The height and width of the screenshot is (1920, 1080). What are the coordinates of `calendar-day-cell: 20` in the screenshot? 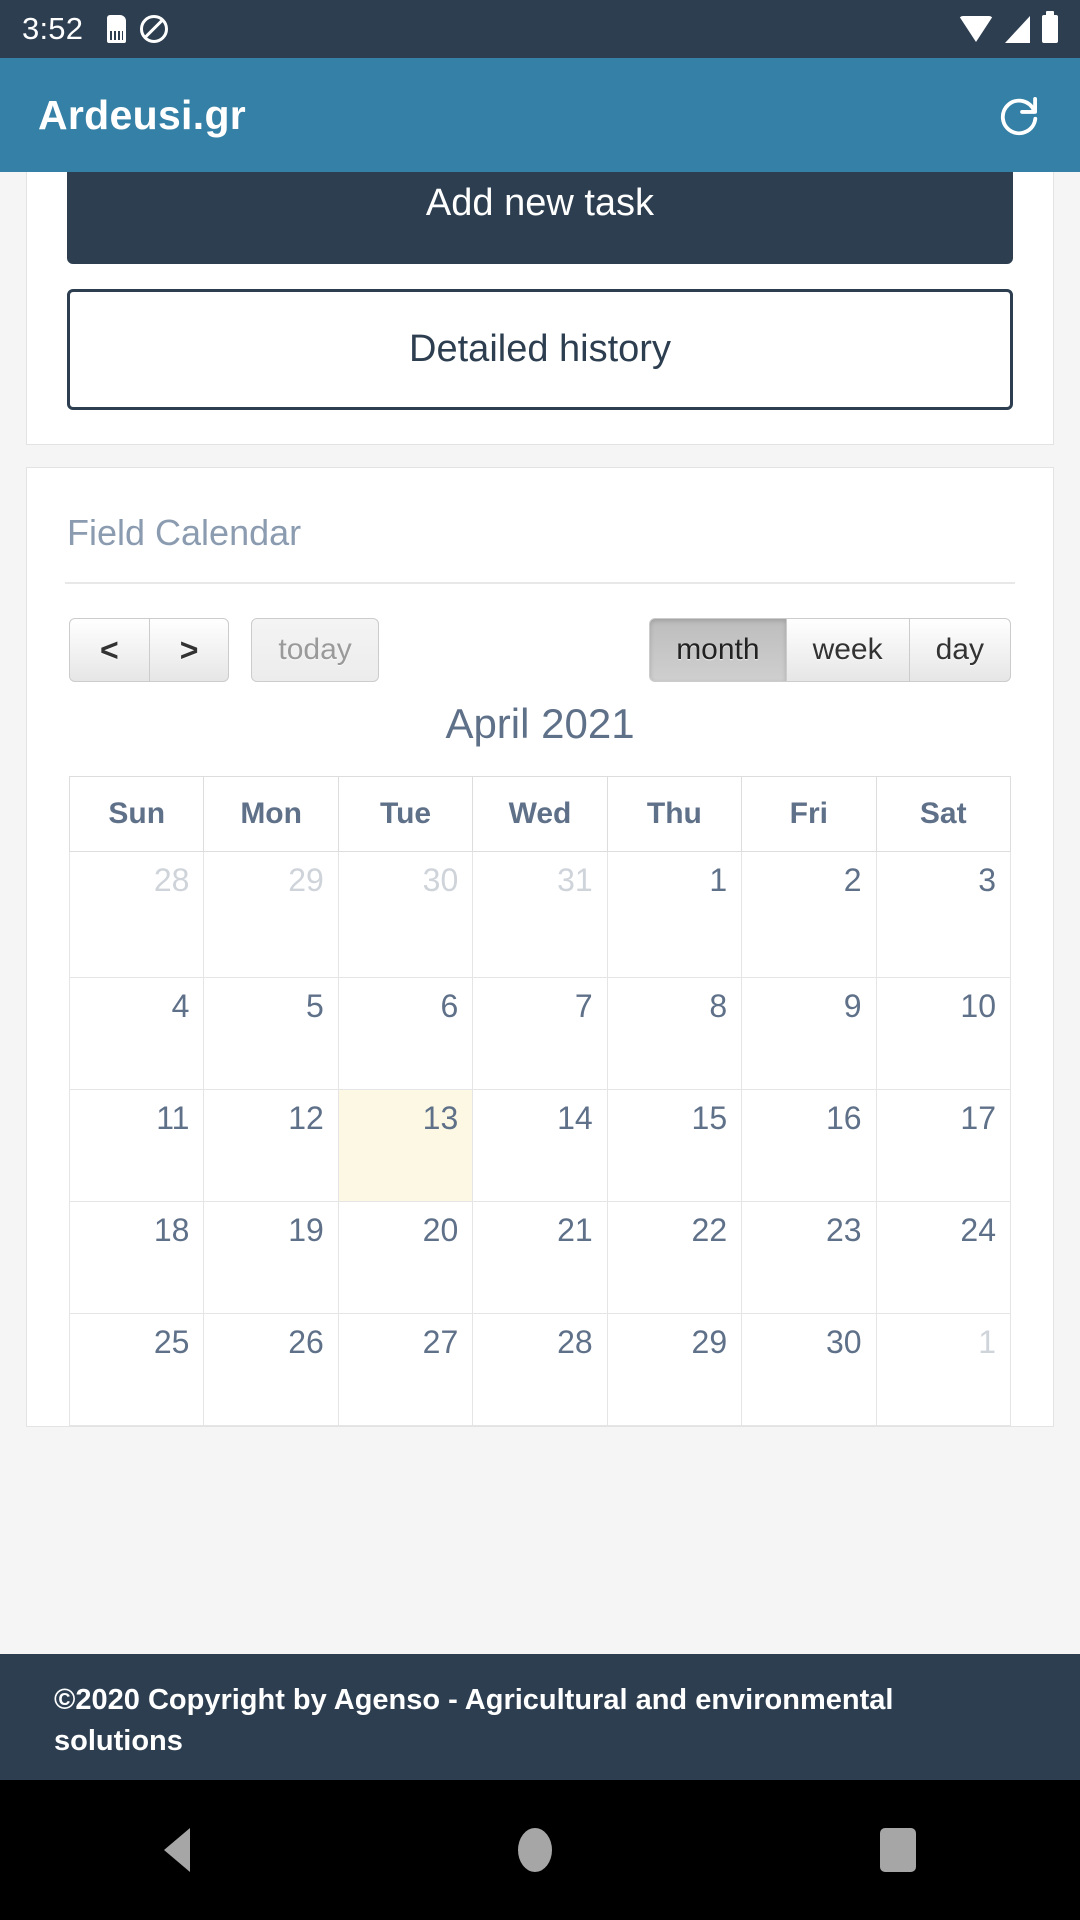 It's located at (405, 1257).